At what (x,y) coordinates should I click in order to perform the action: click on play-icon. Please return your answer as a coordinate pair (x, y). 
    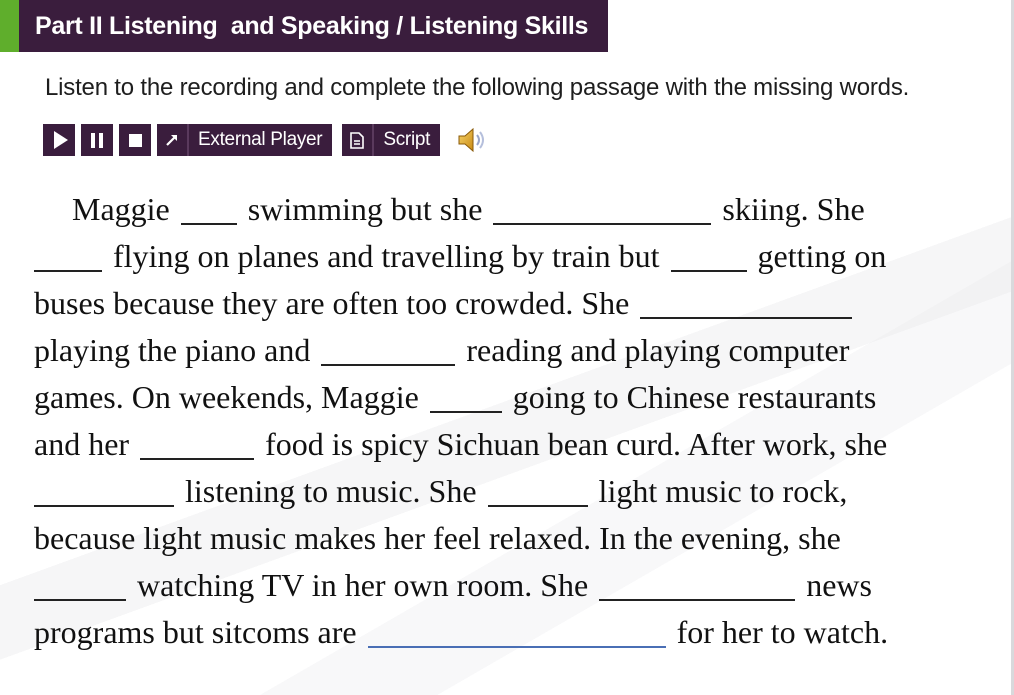
    Looking at the image, I should click on (60, 140).